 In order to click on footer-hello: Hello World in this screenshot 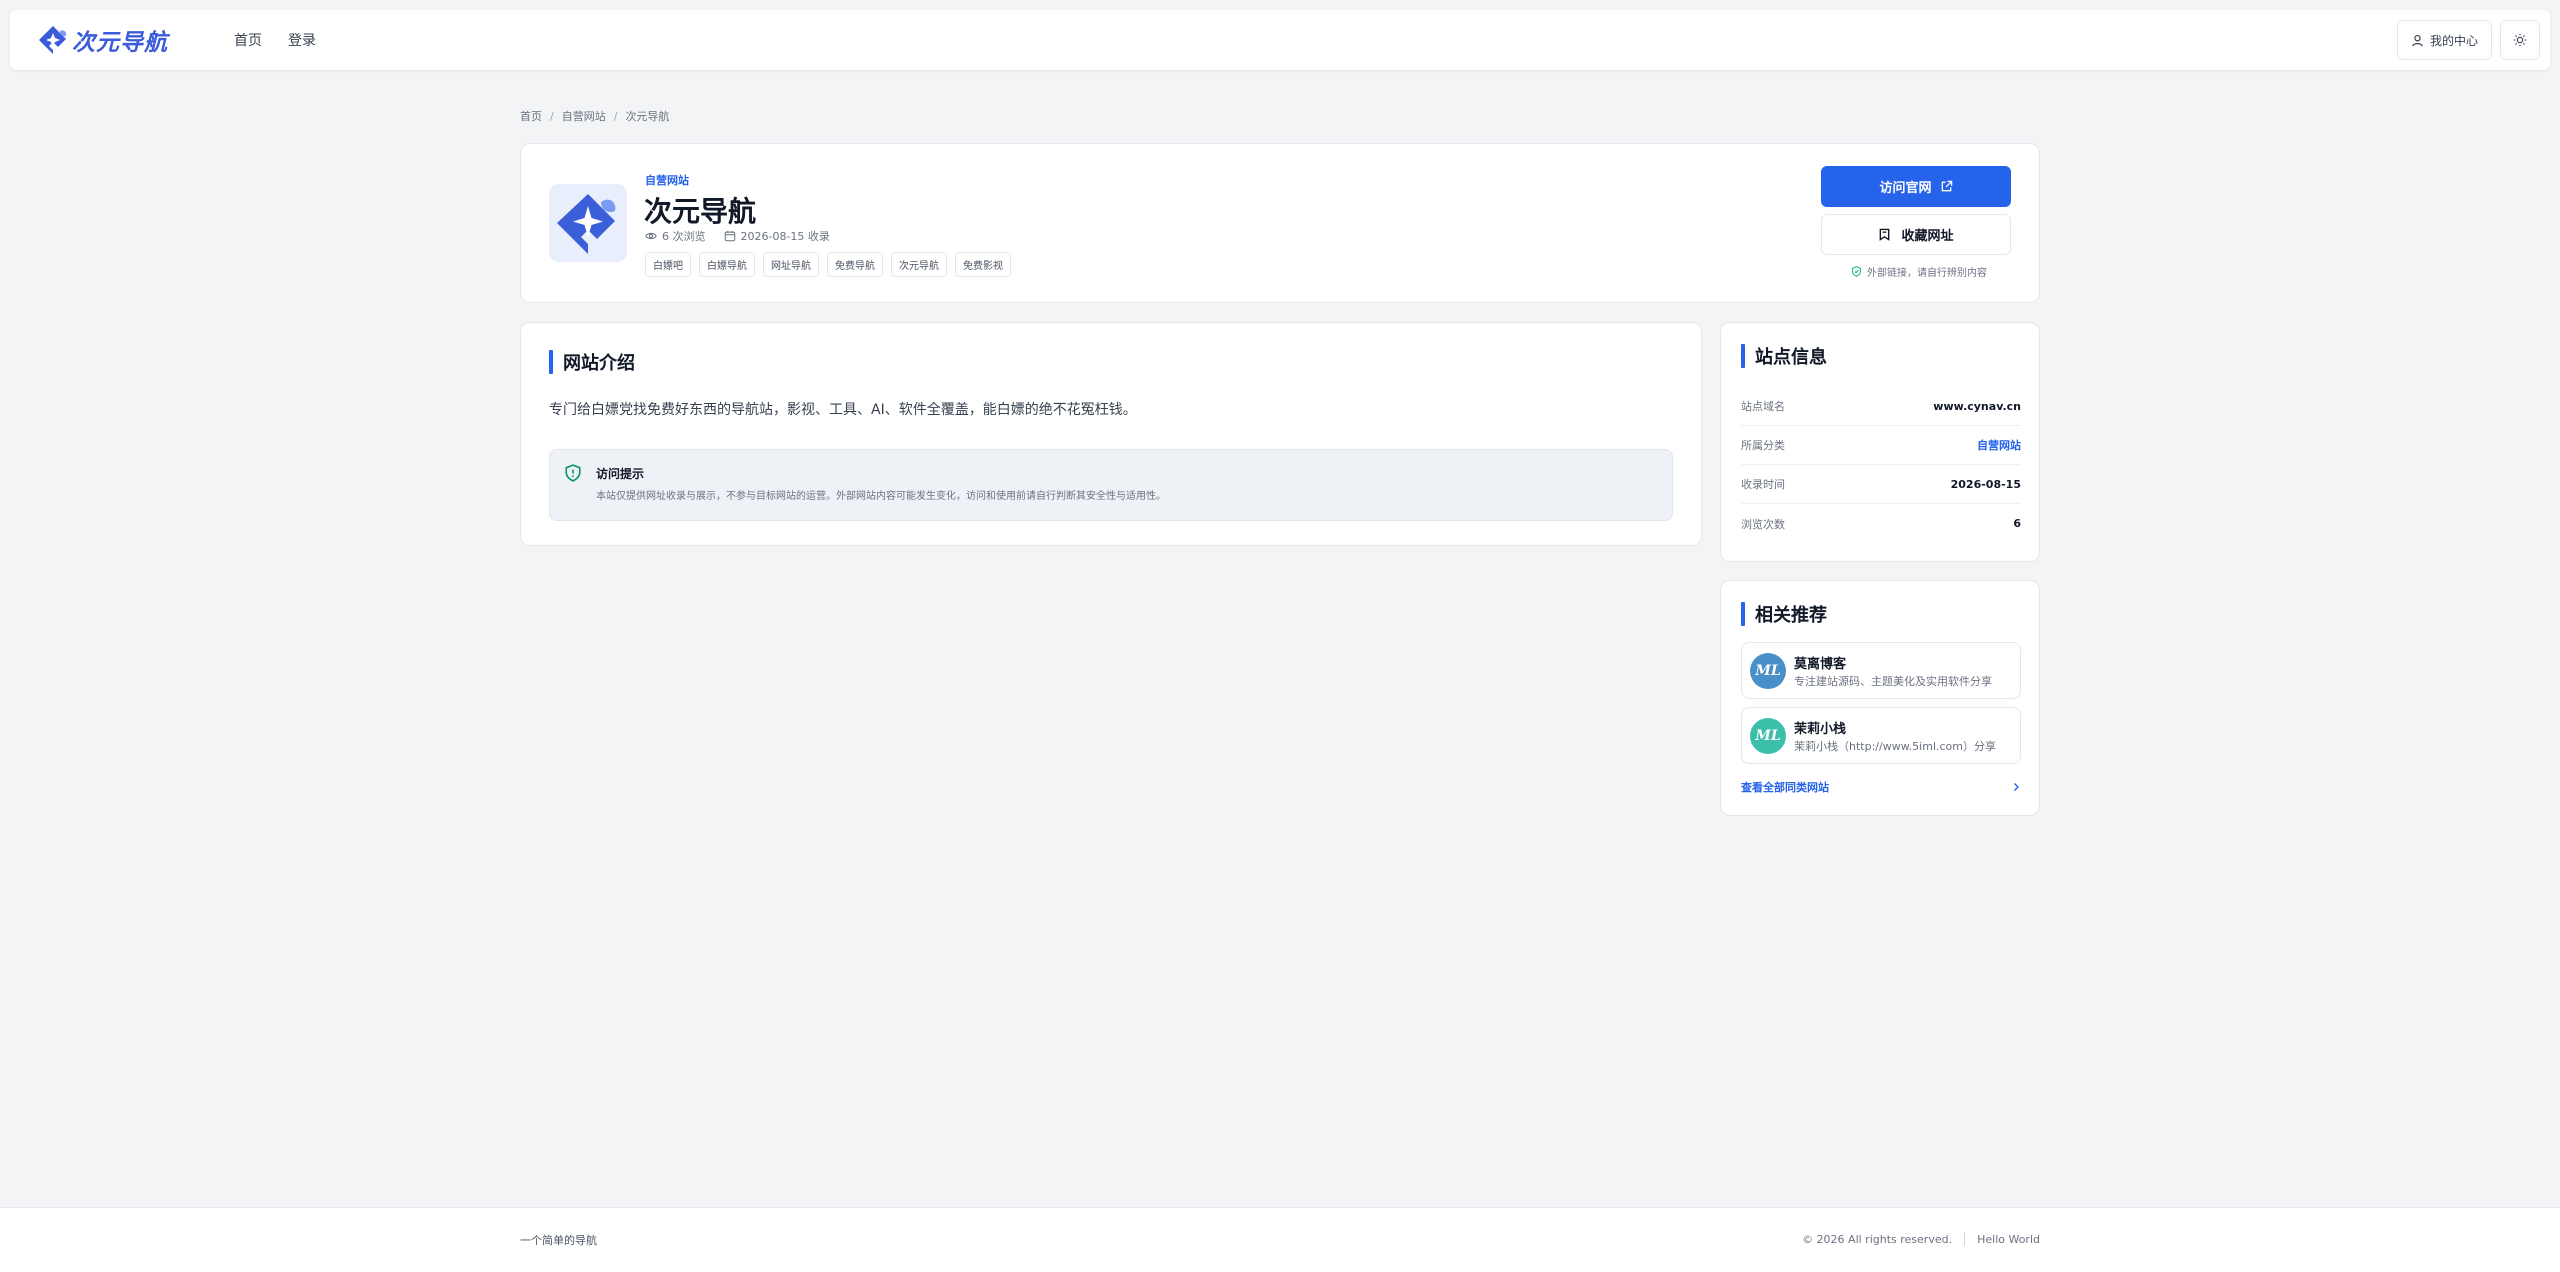, I will do `click(2008, 1239)`.